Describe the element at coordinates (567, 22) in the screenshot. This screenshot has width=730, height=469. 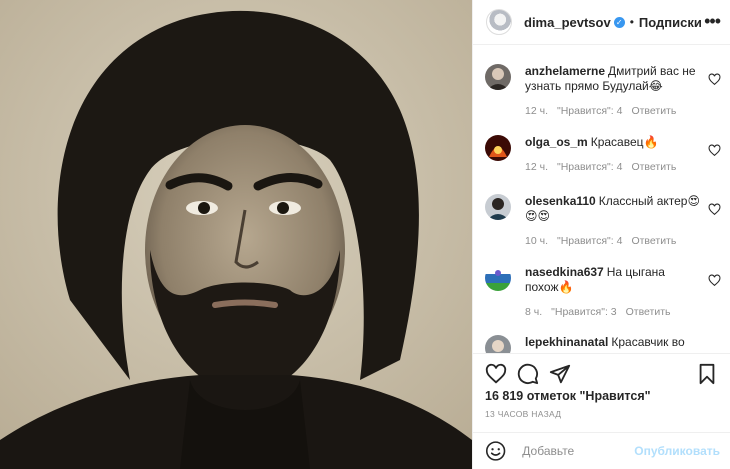
I see `author-username: dima_pevtsov` at that location.